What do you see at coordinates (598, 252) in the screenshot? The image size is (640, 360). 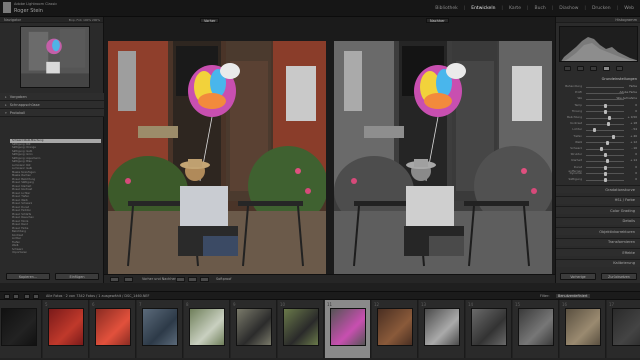 I see `panel-section: Effekte` at bounding box center [598, 252].